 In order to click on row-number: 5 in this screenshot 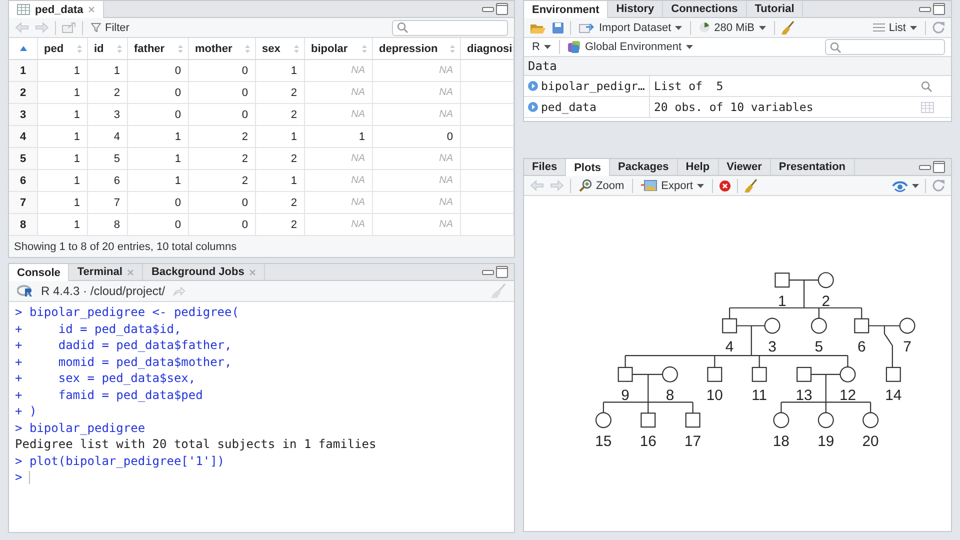, I will do `click(23, 159)`.